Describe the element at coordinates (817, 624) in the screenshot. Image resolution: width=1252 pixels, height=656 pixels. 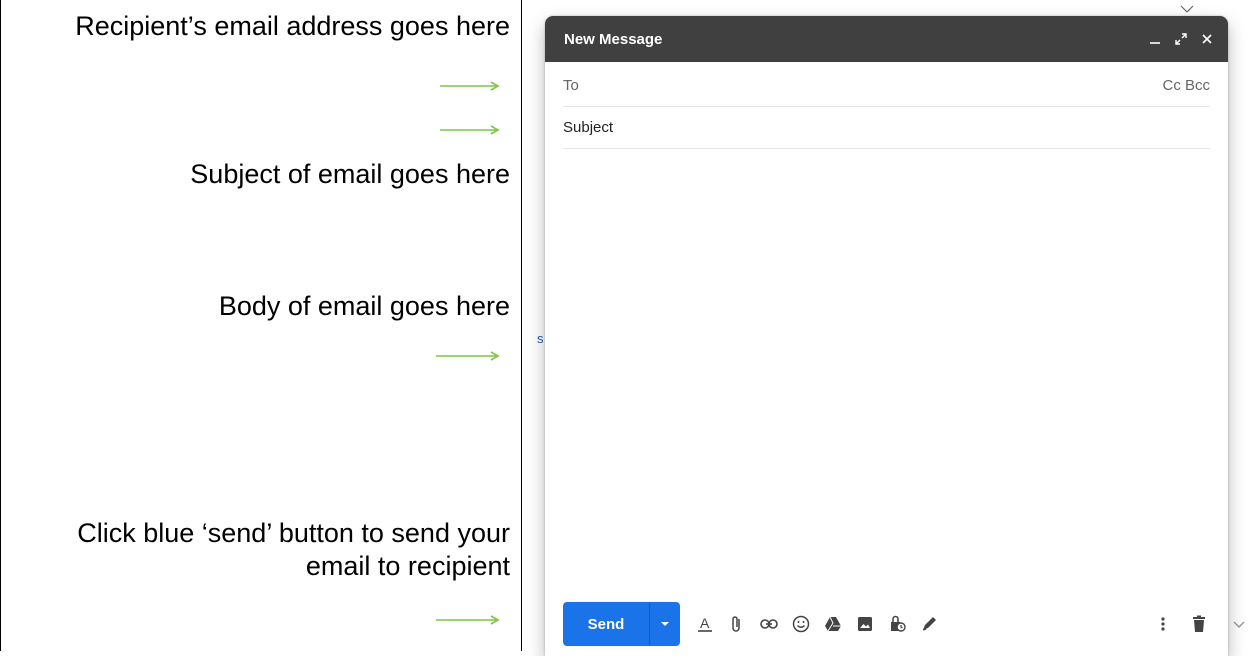
I see `format-tools: A` at that location.